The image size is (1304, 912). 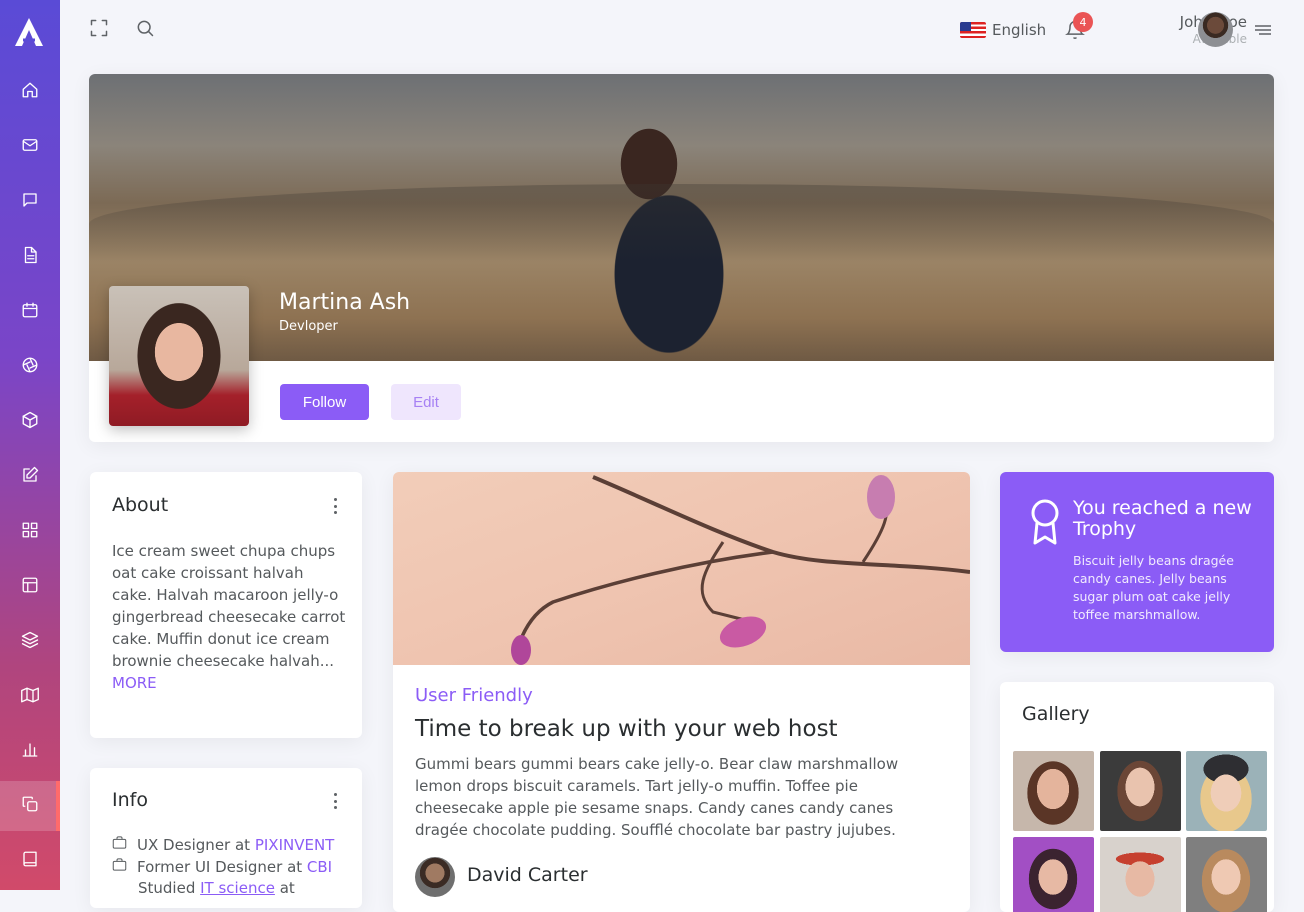 What do you see at coordinates (345, 302) in the screenshot?
I see `profile-name: Martina Ash` at bounding box center [345, 302].